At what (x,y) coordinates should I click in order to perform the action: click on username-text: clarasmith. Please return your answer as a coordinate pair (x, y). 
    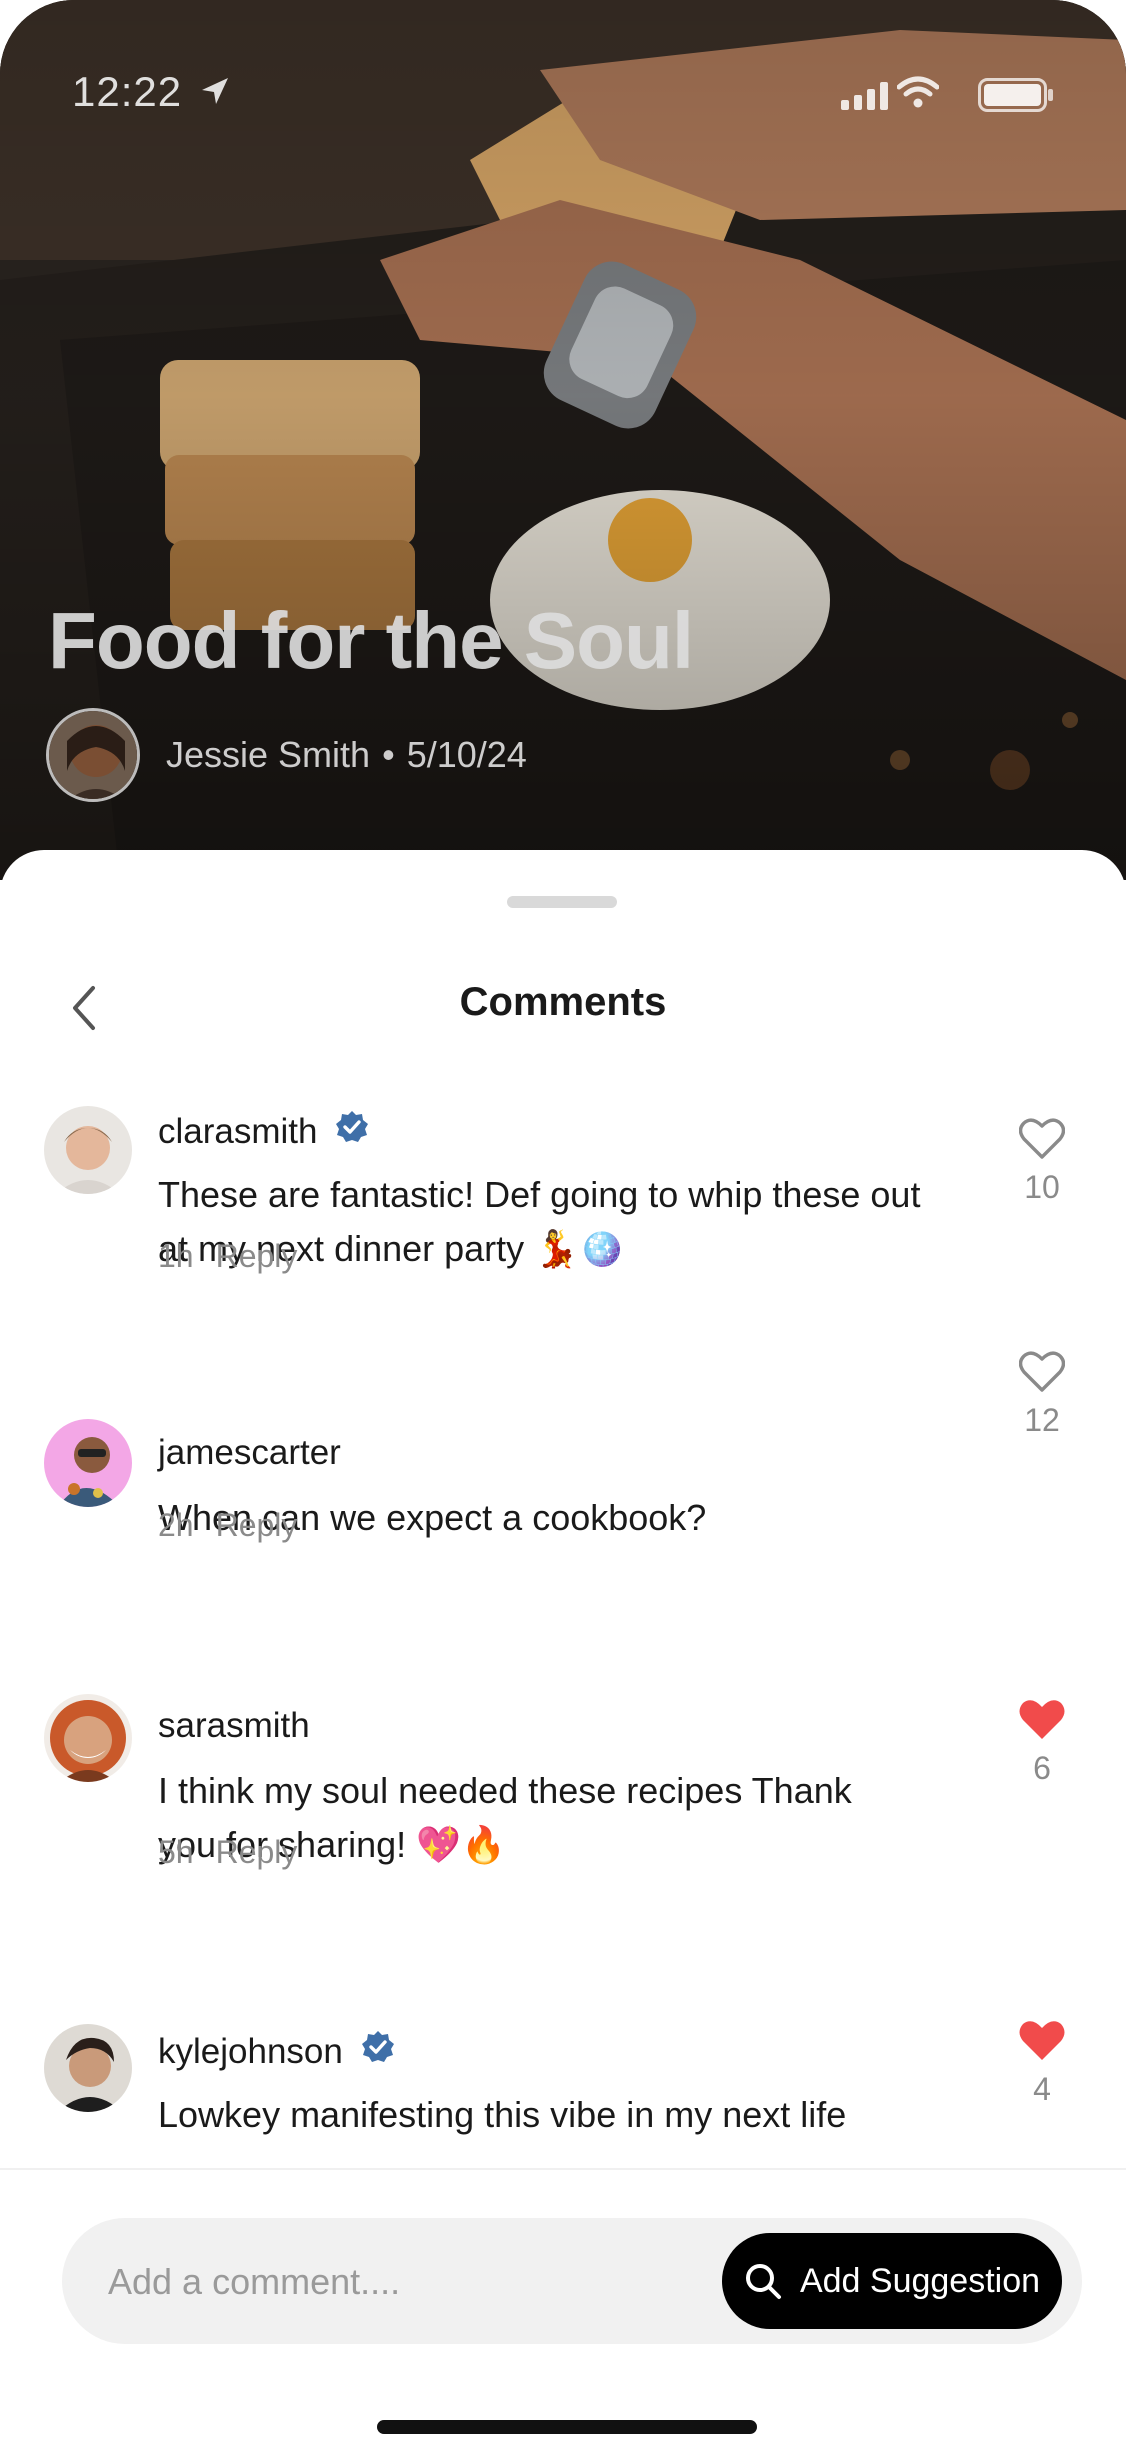
    Looking at the image, I should click on (237, 1132).